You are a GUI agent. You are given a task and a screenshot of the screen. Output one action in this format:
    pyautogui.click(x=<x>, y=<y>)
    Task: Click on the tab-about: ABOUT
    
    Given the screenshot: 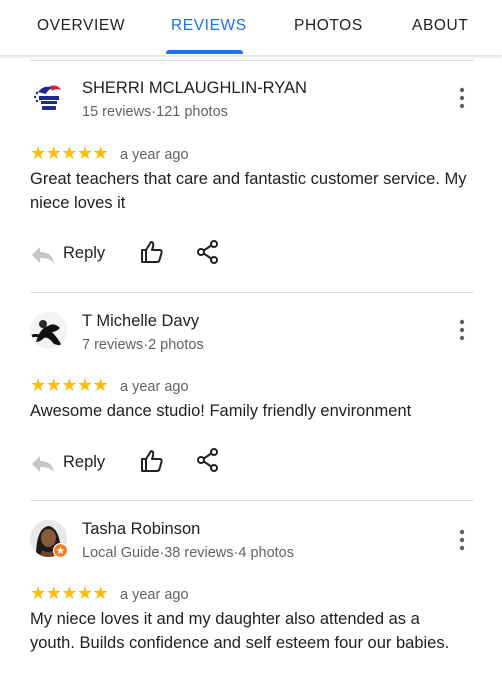 What is the action you would take?
    pyautogui.click(x=440, y=26)
    